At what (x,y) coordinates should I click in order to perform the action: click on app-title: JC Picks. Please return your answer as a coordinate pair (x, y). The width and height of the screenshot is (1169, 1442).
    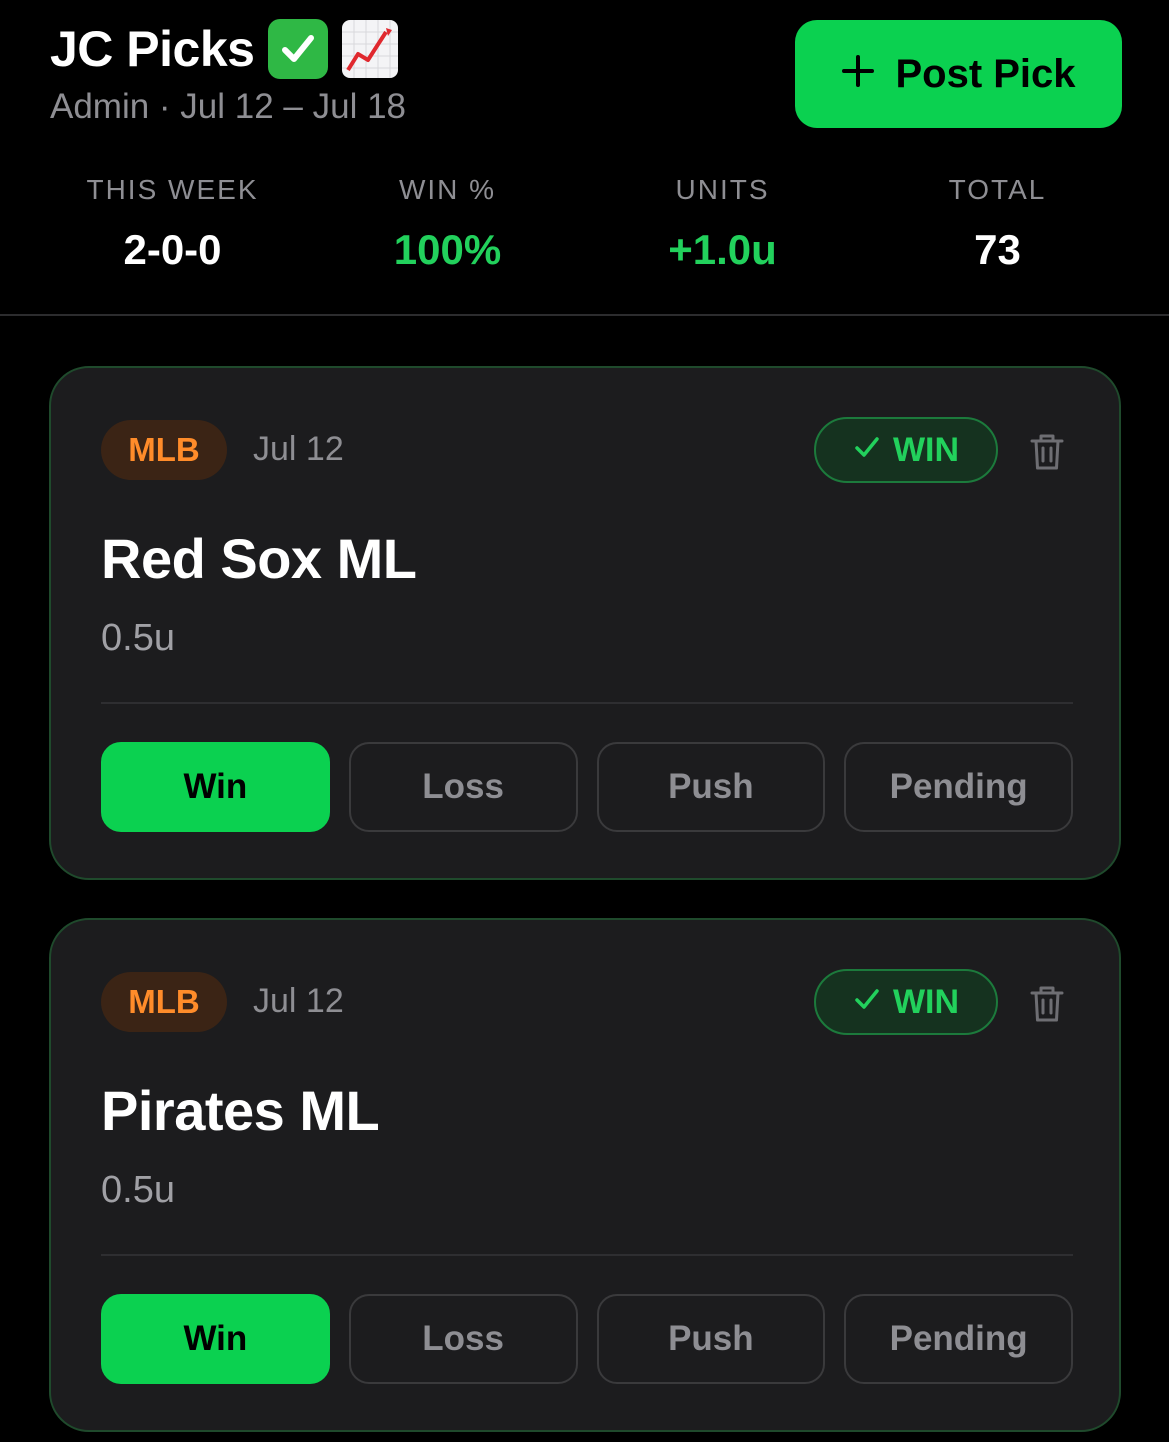
    Looking at the image, I should click on (152, 49).